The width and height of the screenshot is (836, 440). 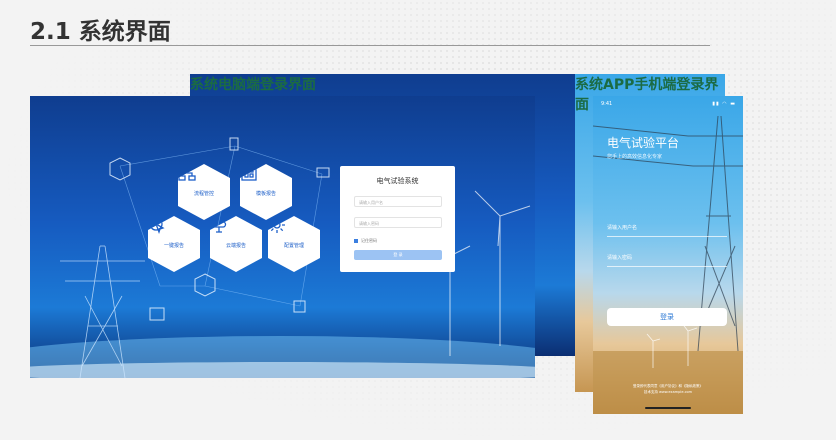 What do you see at coordinates (668, 392) in the screenshot?
I see `app-footer-line2: 技术支持 www.example.com` at bounding box center [668, 392].